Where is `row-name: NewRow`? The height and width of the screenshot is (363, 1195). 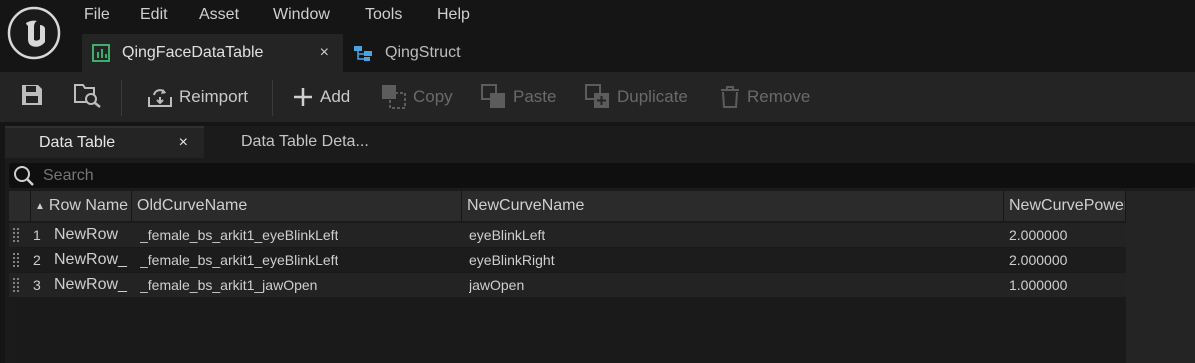 row-name: NewRow is located at coordinates (86, 234).